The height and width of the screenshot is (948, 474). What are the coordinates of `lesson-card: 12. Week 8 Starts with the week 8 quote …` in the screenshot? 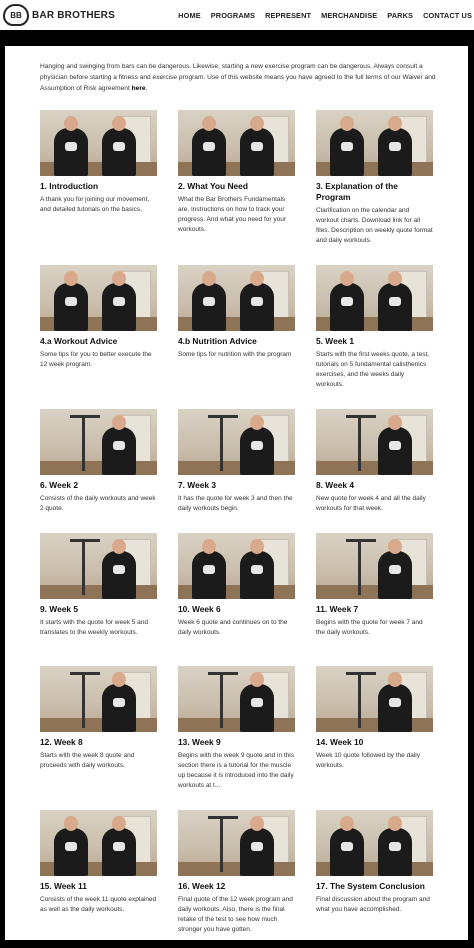 It's located at (98, 718).